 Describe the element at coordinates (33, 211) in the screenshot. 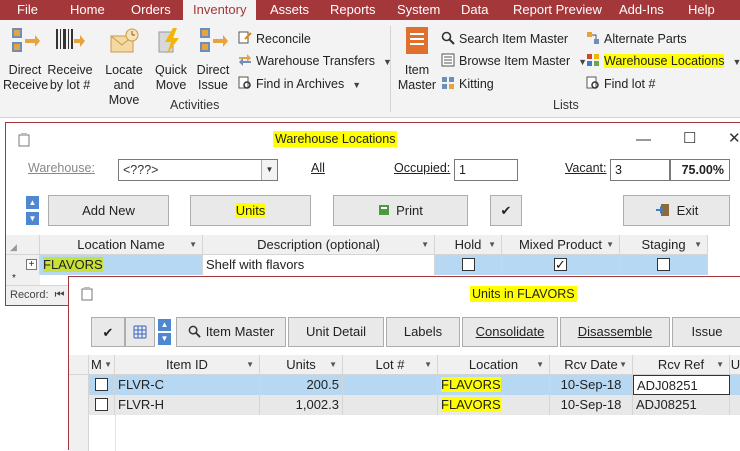

I see `sort-arrows: ▲ ▼` at that location.